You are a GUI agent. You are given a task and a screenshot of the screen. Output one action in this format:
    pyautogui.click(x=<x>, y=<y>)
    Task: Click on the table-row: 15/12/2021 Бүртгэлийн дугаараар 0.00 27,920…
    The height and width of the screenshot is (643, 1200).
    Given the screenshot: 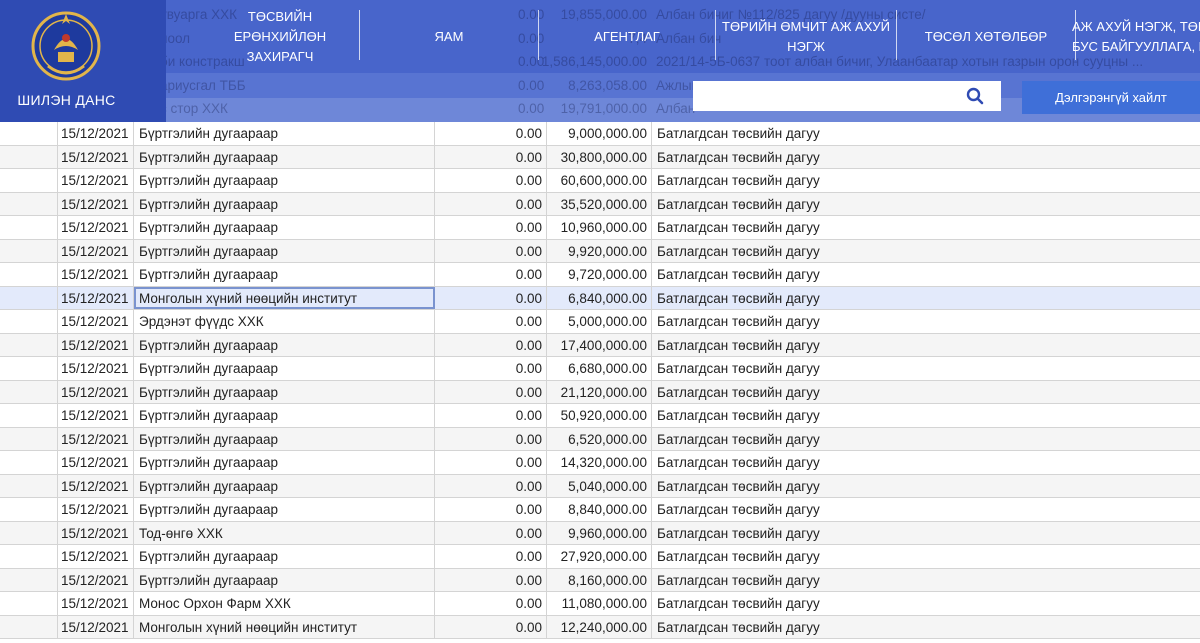 What is the action you would take?
    pyautogui.click(x=600, y=557)
    